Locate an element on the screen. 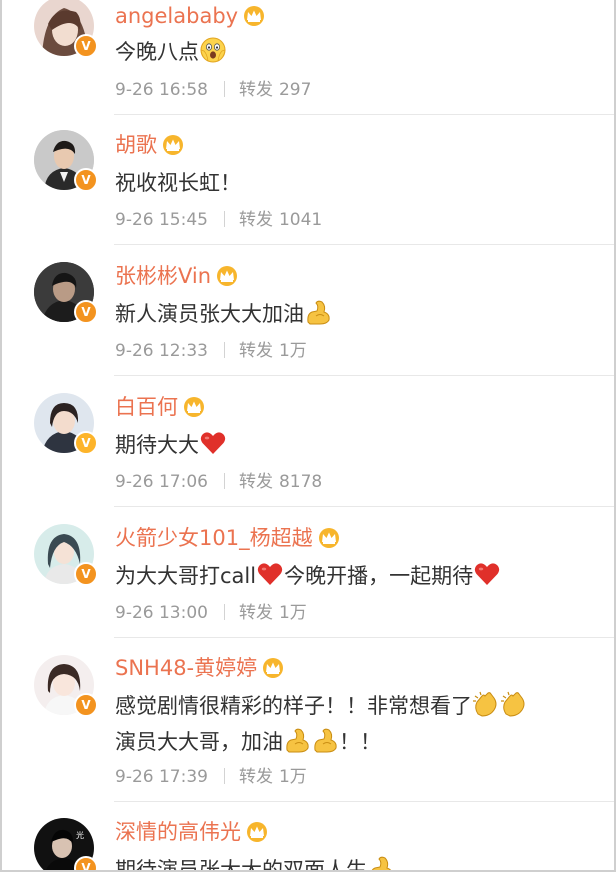 This screenshot has width=616, height=874. comment-text-content: 新人演员张大大加油 is located at coordinates (209, 314).